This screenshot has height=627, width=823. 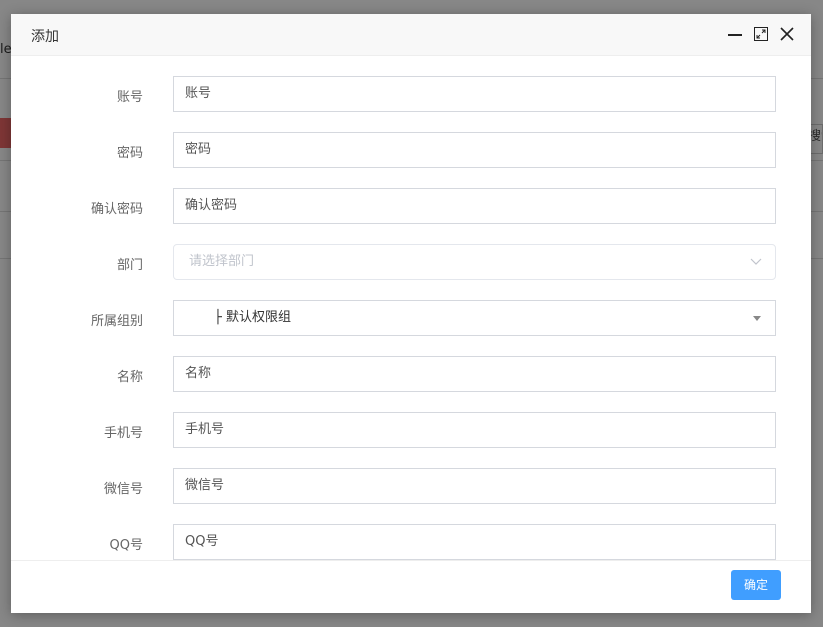 What do you see at coordinates (761, 34) in the screenshot?
I see `maximize-icon` at bounding box center [761, 34].